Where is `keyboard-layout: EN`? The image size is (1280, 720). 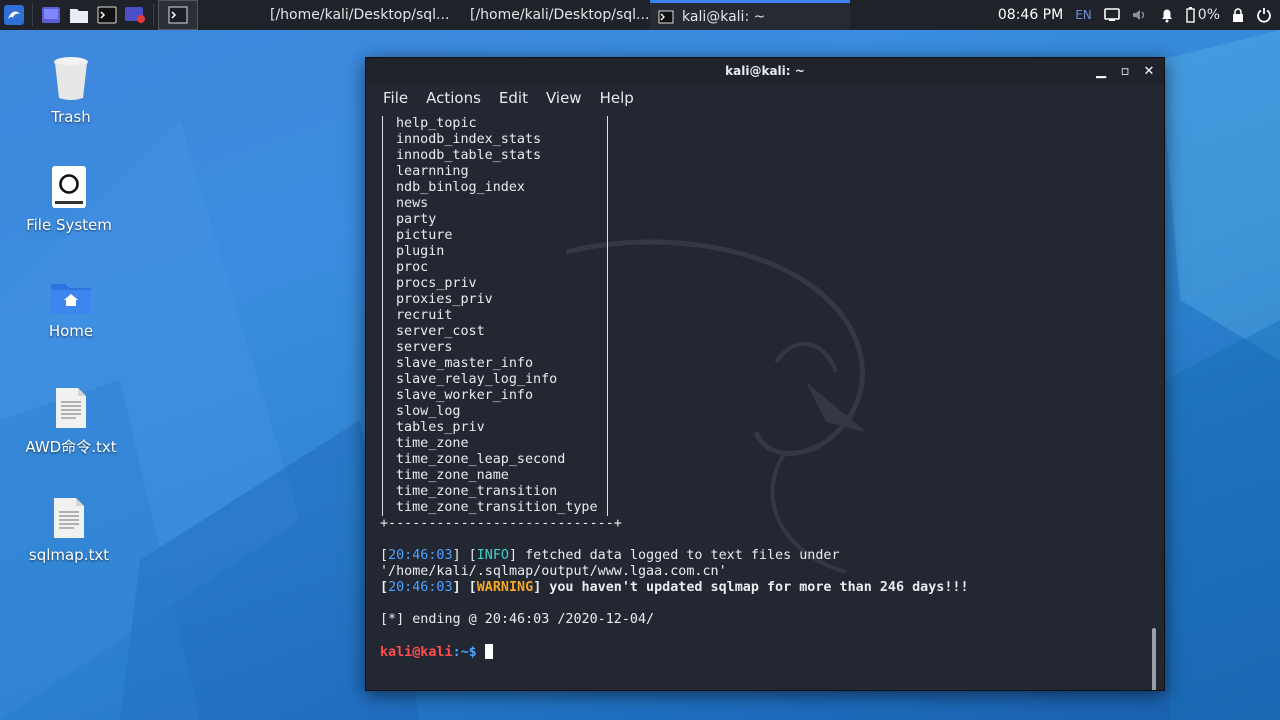
keyboard-layout: EN is located at coordinates (1083, 15).